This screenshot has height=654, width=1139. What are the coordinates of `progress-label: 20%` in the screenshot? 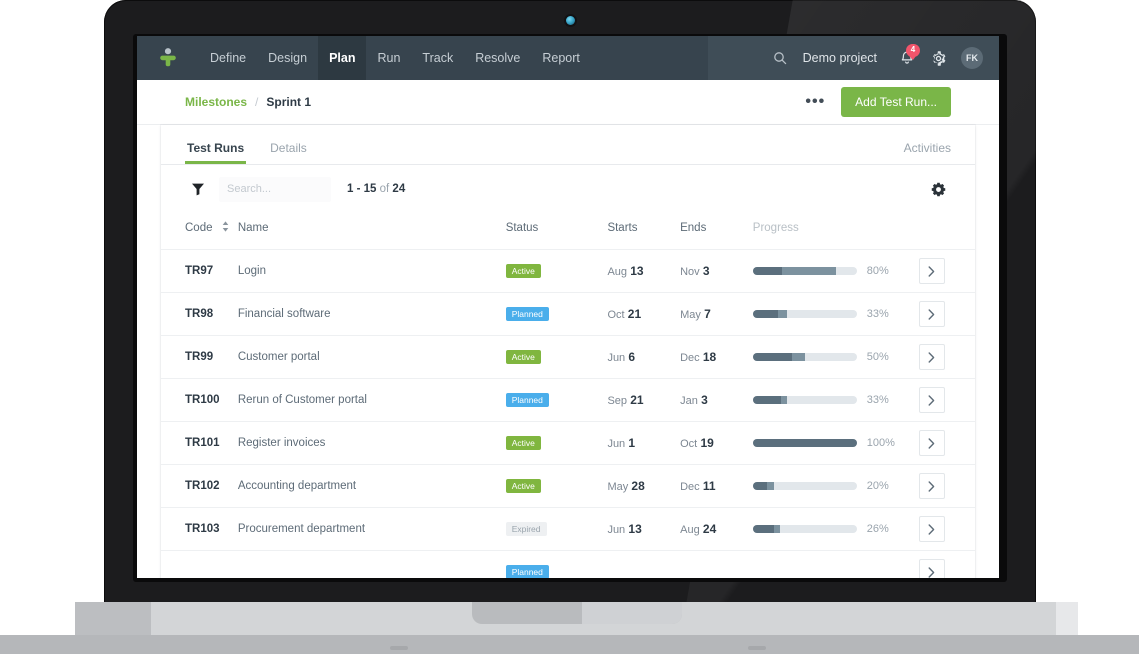 It's located at (877, 486).